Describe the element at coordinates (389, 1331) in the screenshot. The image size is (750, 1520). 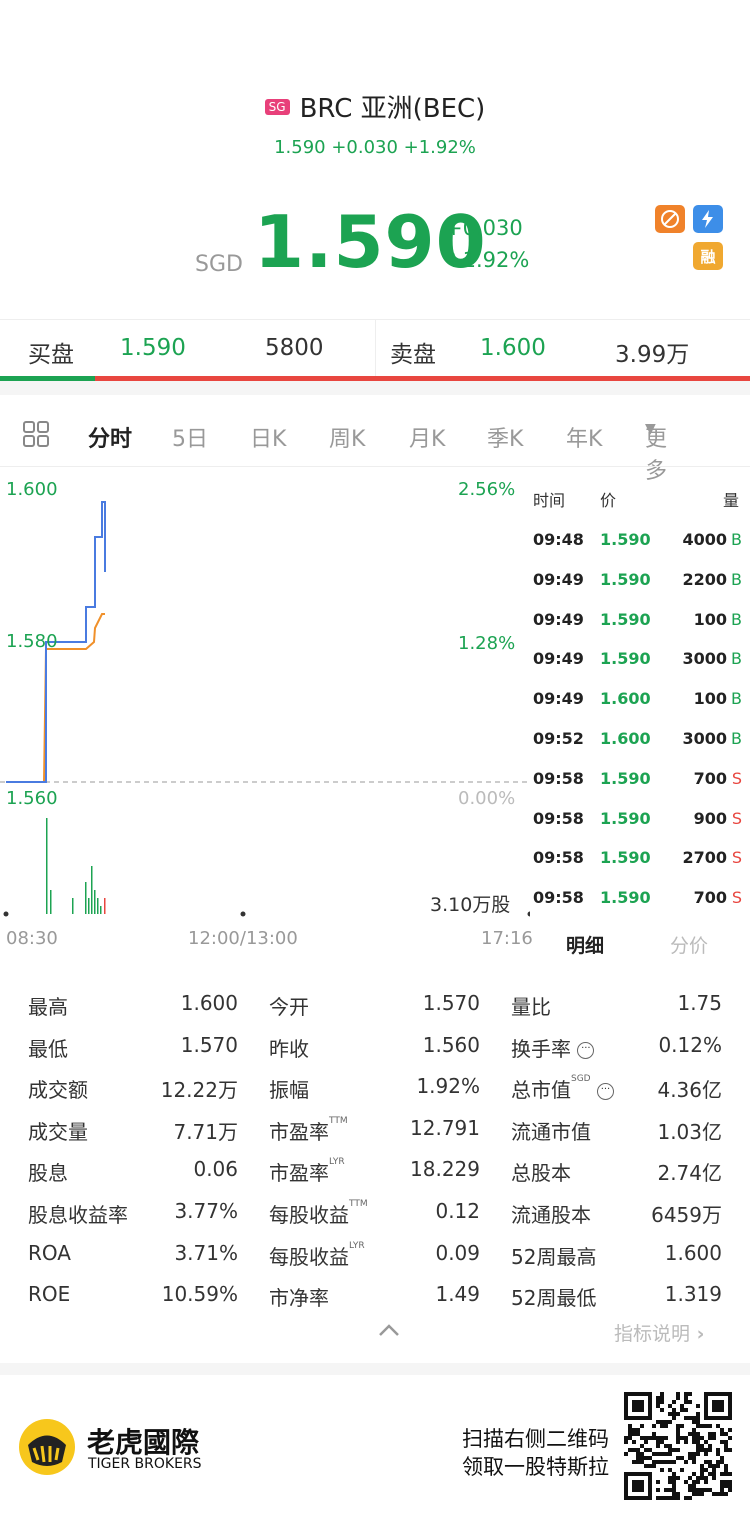
I see `chevron-up-icon` at that location.